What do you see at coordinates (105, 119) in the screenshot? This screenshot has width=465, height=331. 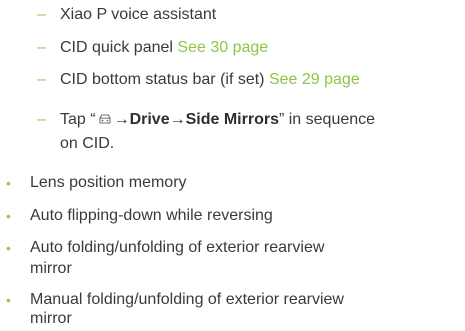 I see `car-settings-icon` at bounding box center [105, 119].